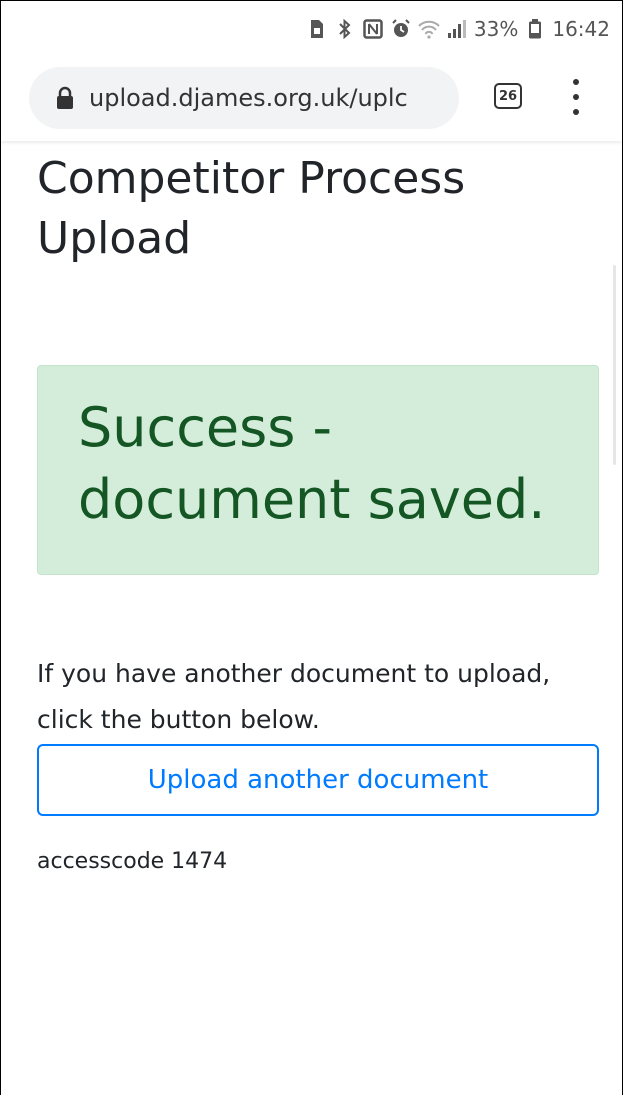 The width and height of the screenshot is (625, 1095). Describe the element at coordinates (132, 861) in the screenshot. I see `access-code: accesscode 1474` at that location.